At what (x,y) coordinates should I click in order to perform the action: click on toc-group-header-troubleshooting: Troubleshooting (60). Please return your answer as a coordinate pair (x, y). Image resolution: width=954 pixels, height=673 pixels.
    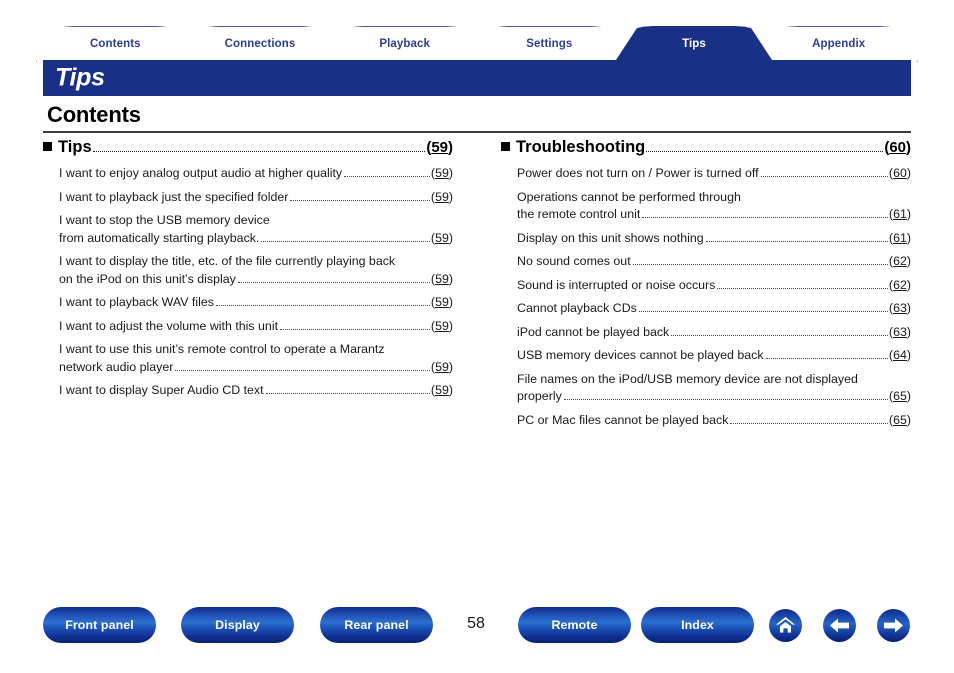
    Looking at the image, I should click on (706, 147).